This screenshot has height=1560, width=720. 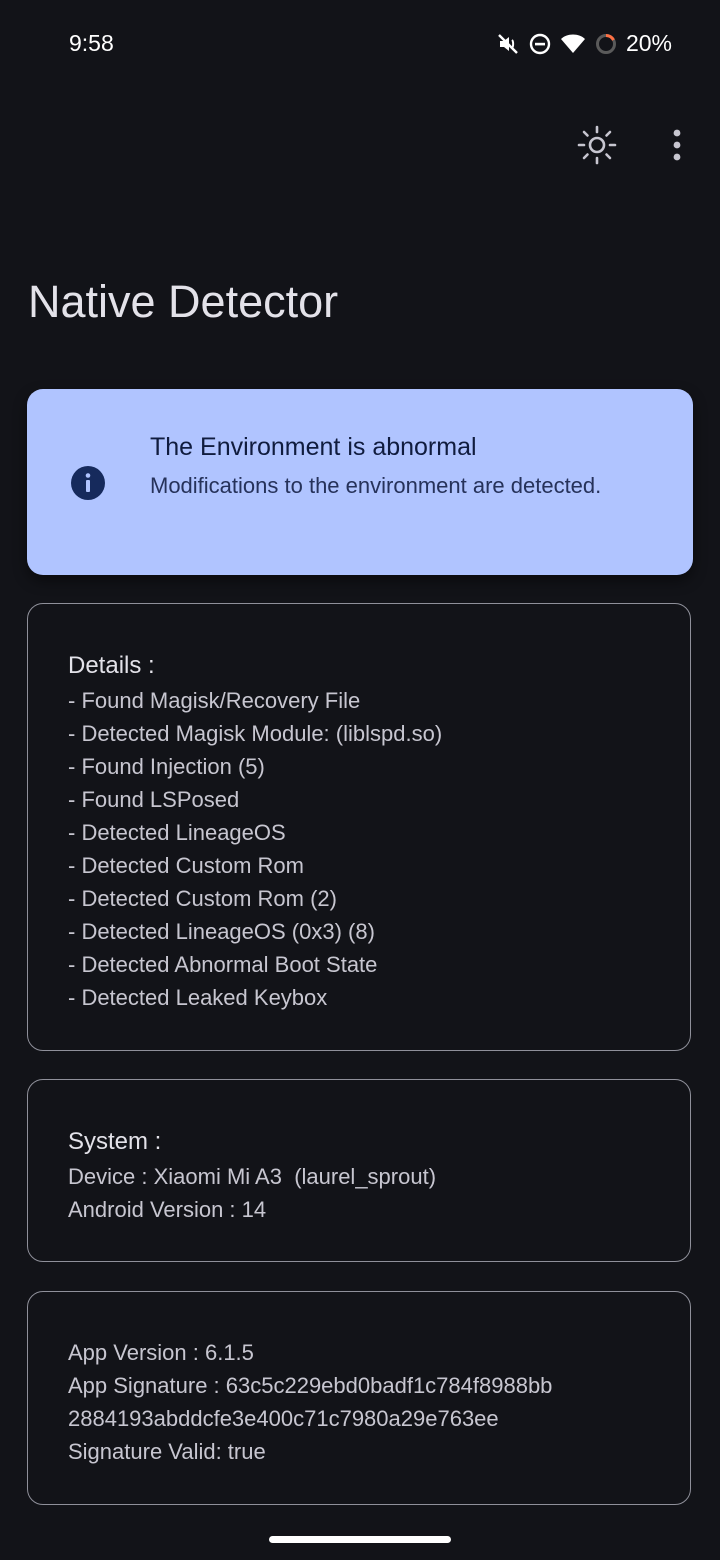 What do you see at coordinates (186, 865) in the screenshot?
I see `detail-item: - Detected Custom Rom` at bounding box center [186, 865].